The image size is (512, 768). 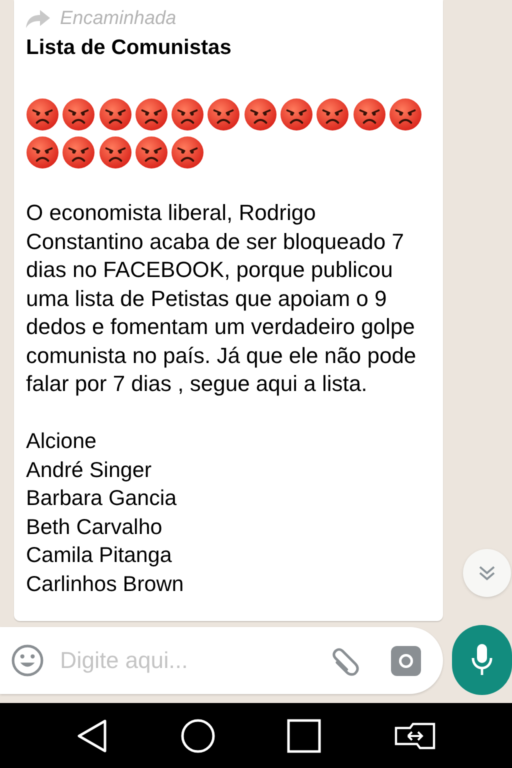 I want to click on forwarded-label: Encaminhada, so click(x=118, y=18).